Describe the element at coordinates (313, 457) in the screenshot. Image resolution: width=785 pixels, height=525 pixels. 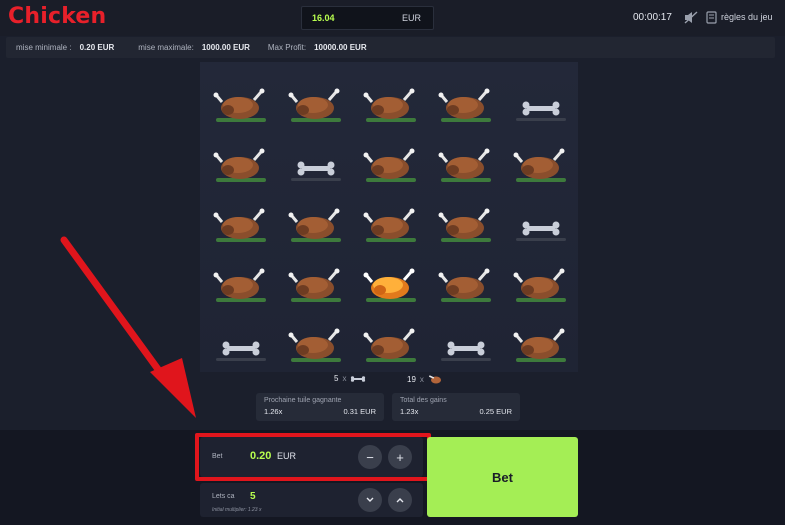
I see `highlight-frame` at that location.